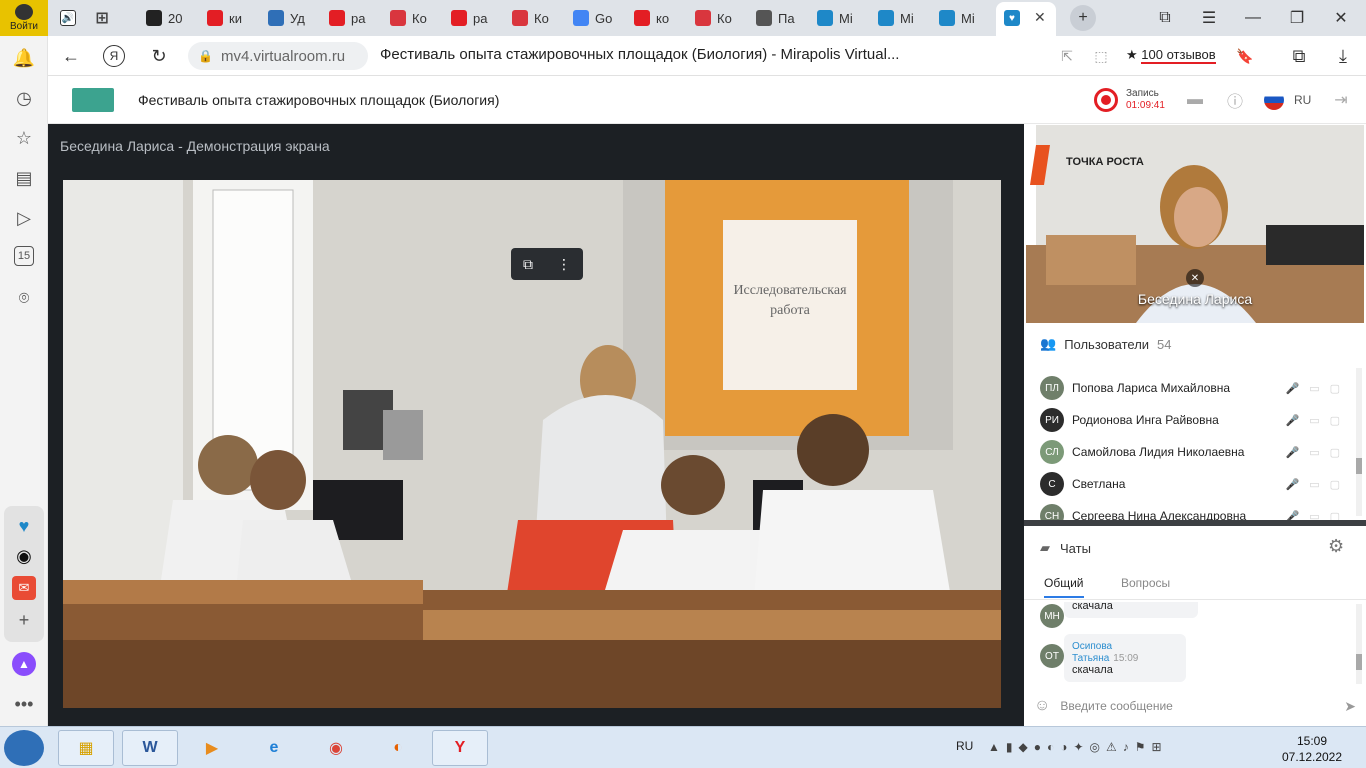 This screenshot has height=768, width=1366. What do you see at coordinates (1245, 56) in the screenshot?
I see `bookmark-icon: 🔖` at bounding box center [1245, 56].